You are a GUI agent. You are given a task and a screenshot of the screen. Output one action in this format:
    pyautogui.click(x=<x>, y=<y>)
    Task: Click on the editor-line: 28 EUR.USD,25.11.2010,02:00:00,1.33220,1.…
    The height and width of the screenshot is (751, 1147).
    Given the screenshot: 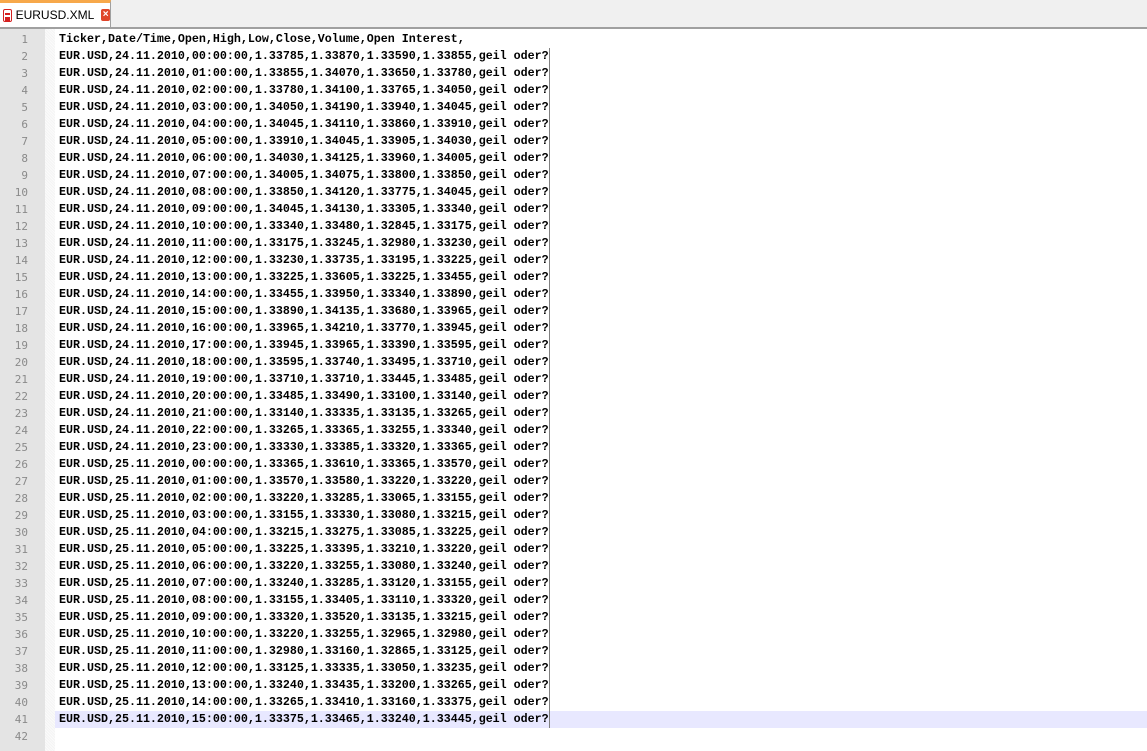 What is the action you would take?
    pyautogui.click(x=573, y=498)
    